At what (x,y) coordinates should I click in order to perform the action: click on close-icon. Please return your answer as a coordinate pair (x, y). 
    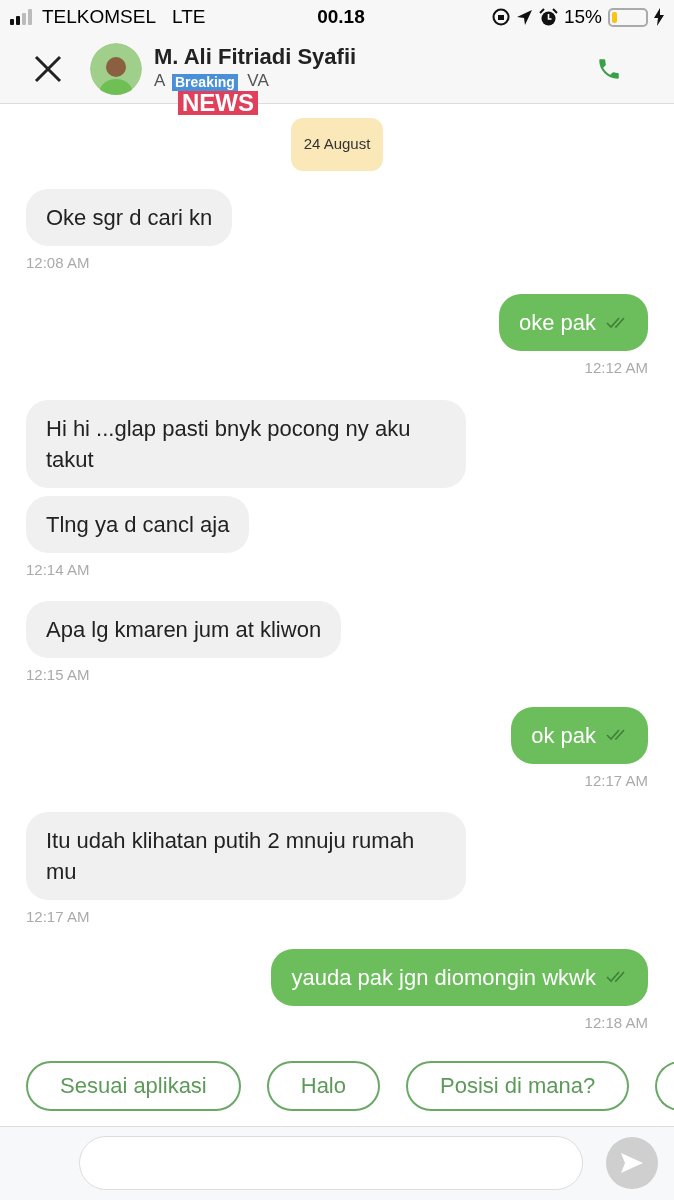
    Looking at the image, I should click on (48, 68).